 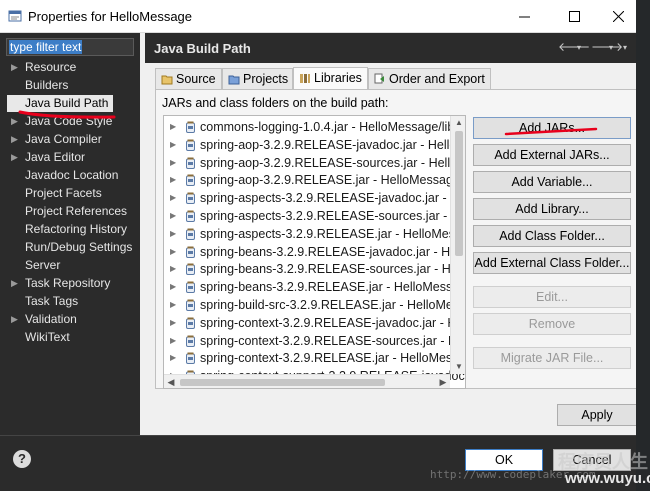 What do you see at coordinates (70, 211) in the screenshot?
I see `tree-item-project-references: Project References` at bounding box center [70, 211].